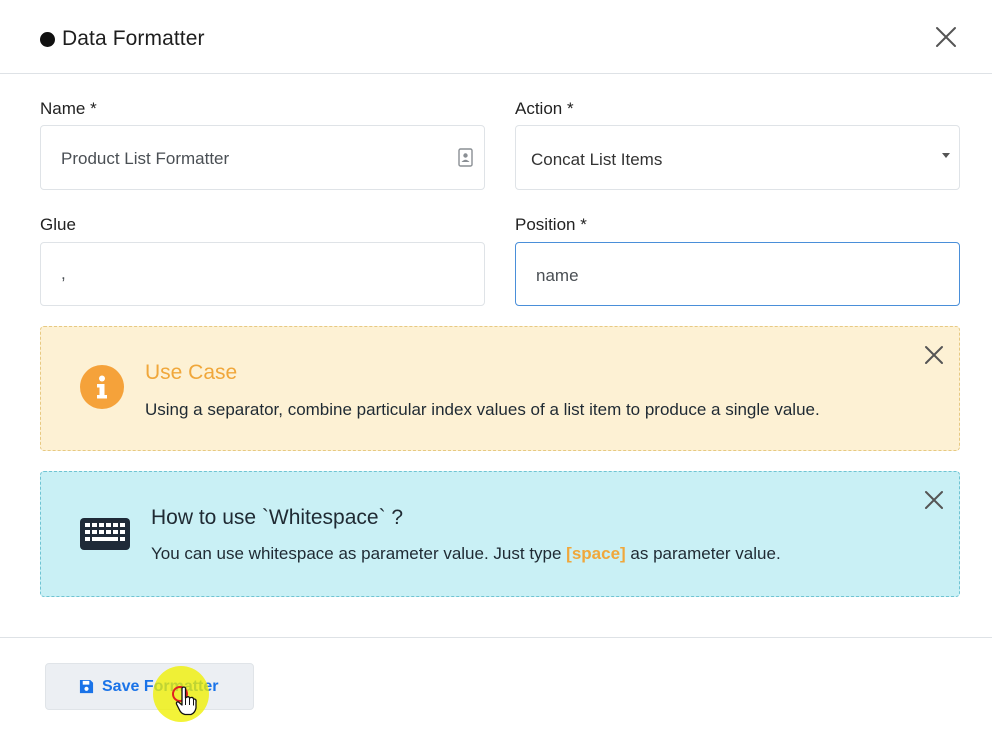  I want to click on action-select: Concat List Items, so click(737, 157).